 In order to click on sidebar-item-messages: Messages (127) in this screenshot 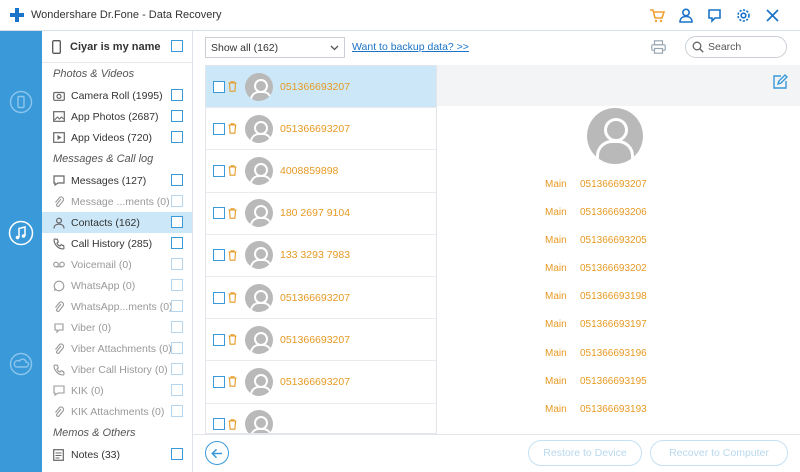, I will do `click(117, 180)`.